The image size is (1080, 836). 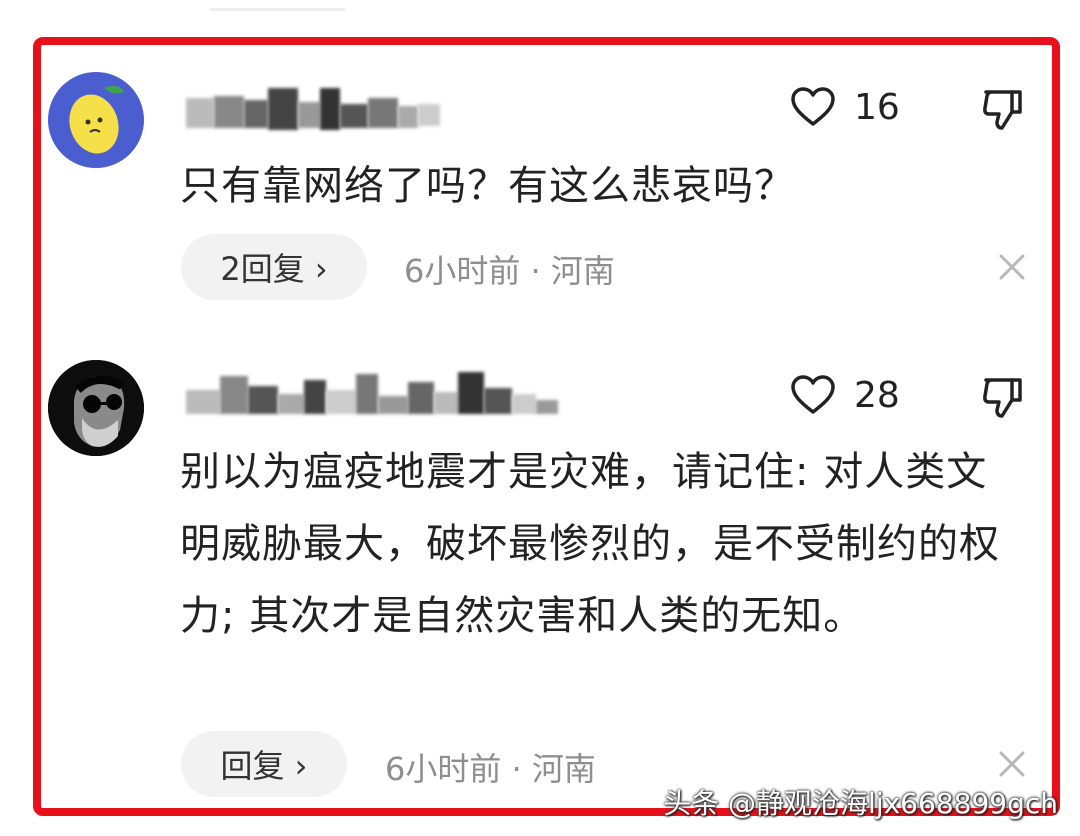 What do you see at coordinates (860, 803) in the screenshot?
I see `watermark: 头条 @静观沧海ljx668899gch` at bounding box center [860, 803].